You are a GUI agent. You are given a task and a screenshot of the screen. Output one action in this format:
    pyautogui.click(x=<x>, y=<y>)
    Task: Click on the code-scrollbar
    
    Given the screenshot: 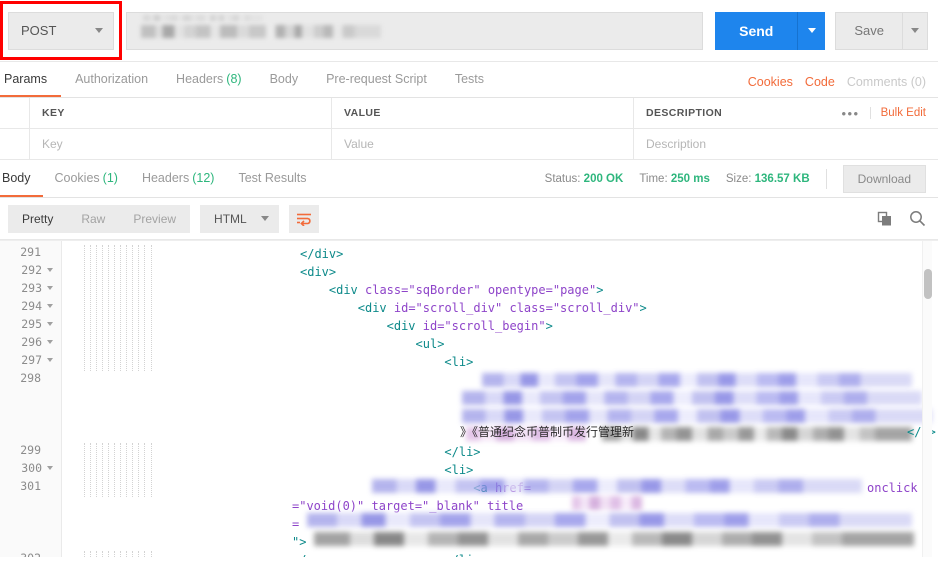 What is the action you would take?
    pyautogui.click(x=927, y=399)
    